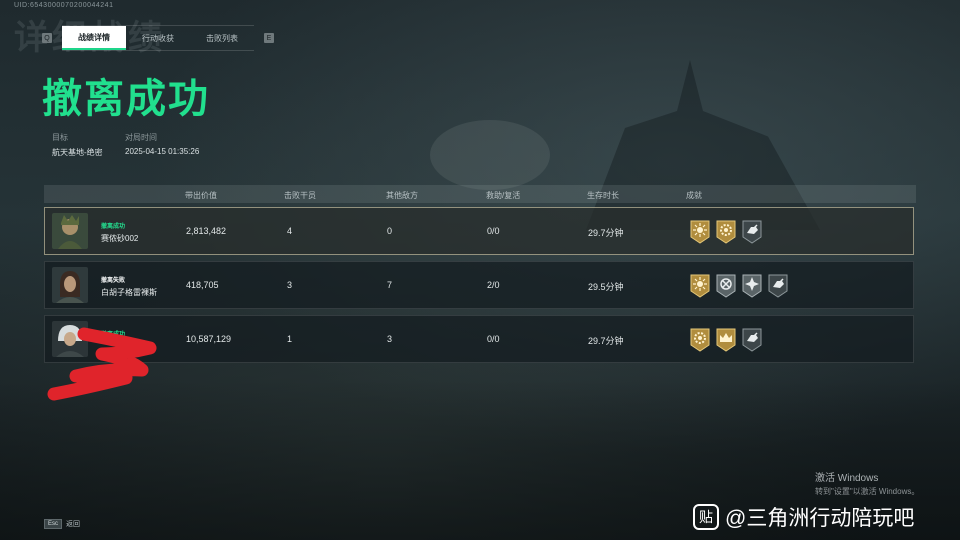  Describe the element at coordinates (390, 231) in the screenshot. I see `other-cell: 0` at that location.